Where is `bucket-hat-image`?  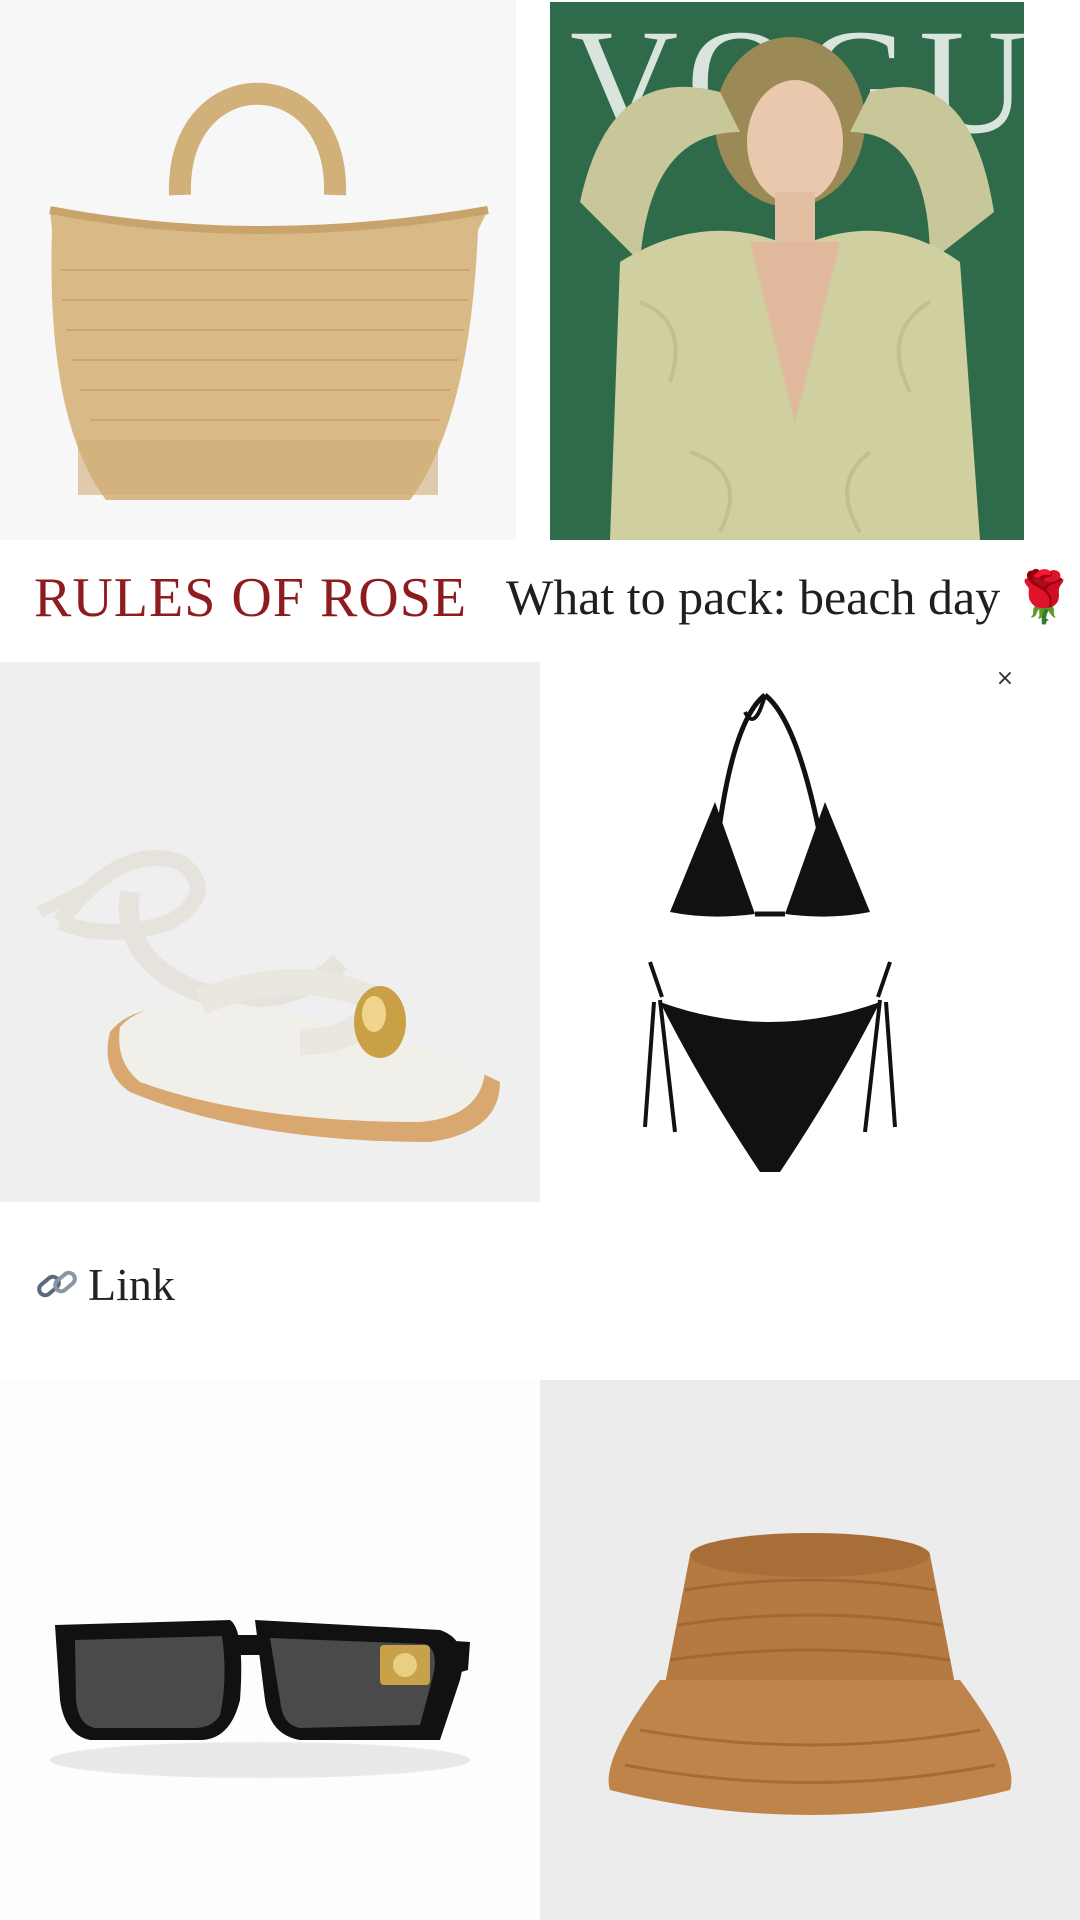
bucket-hat-image is located at coordinates (810, 1650).